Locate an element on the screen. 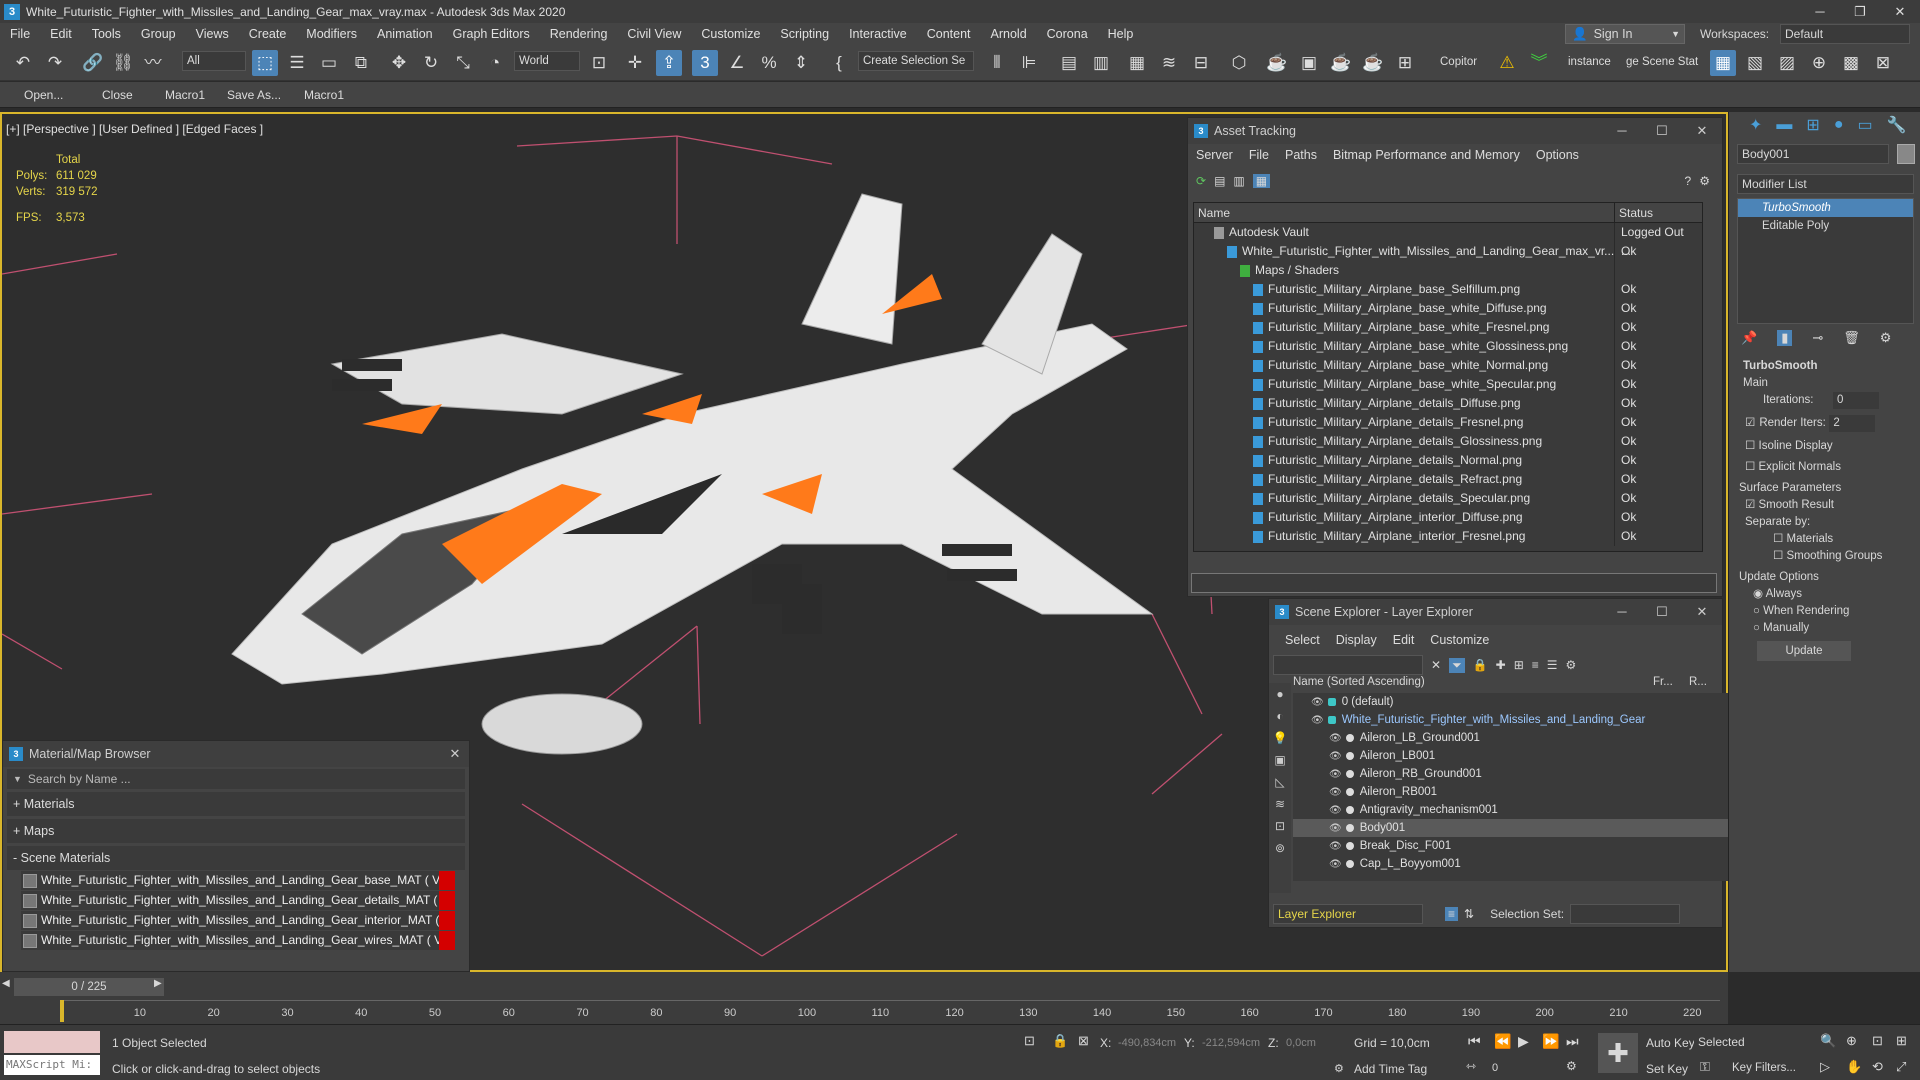  select-object-icon: ⬚ is located at coordinates (265, 63).